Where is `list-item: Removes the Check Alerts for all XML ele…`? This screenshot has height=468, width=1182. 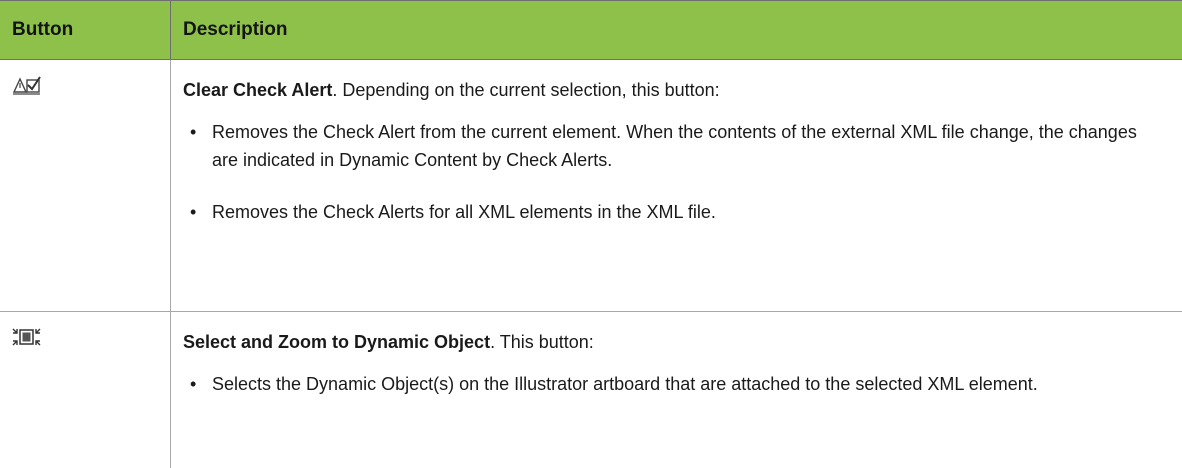 list-item: Removes the Check Alerts for all XML ele… is located at coordinates (664, 212).